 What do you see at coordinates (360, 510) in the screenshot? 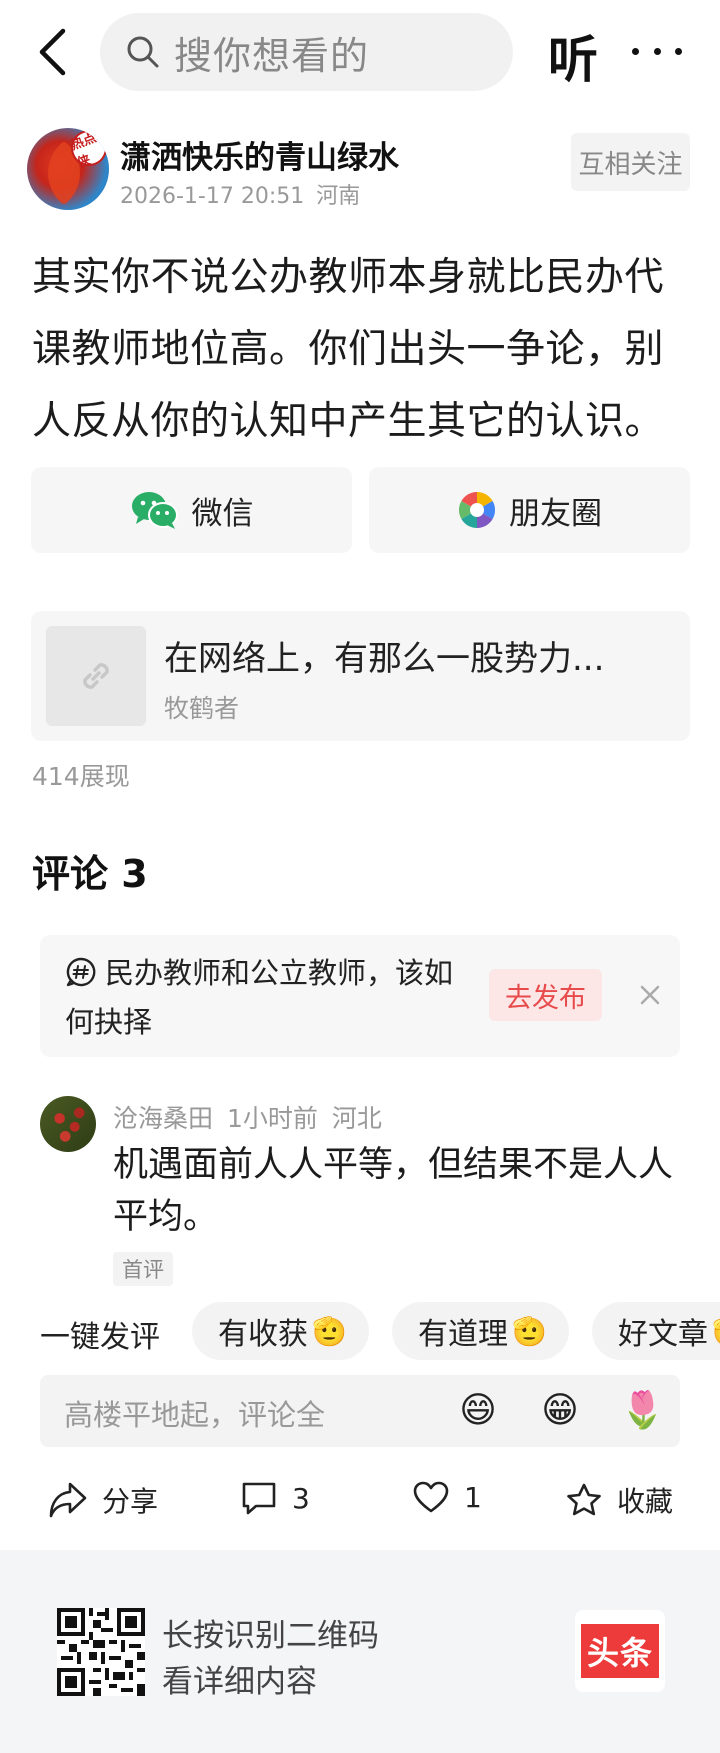
I see `share-row: 微信 朋友圈` at bounding box center [360, 510].